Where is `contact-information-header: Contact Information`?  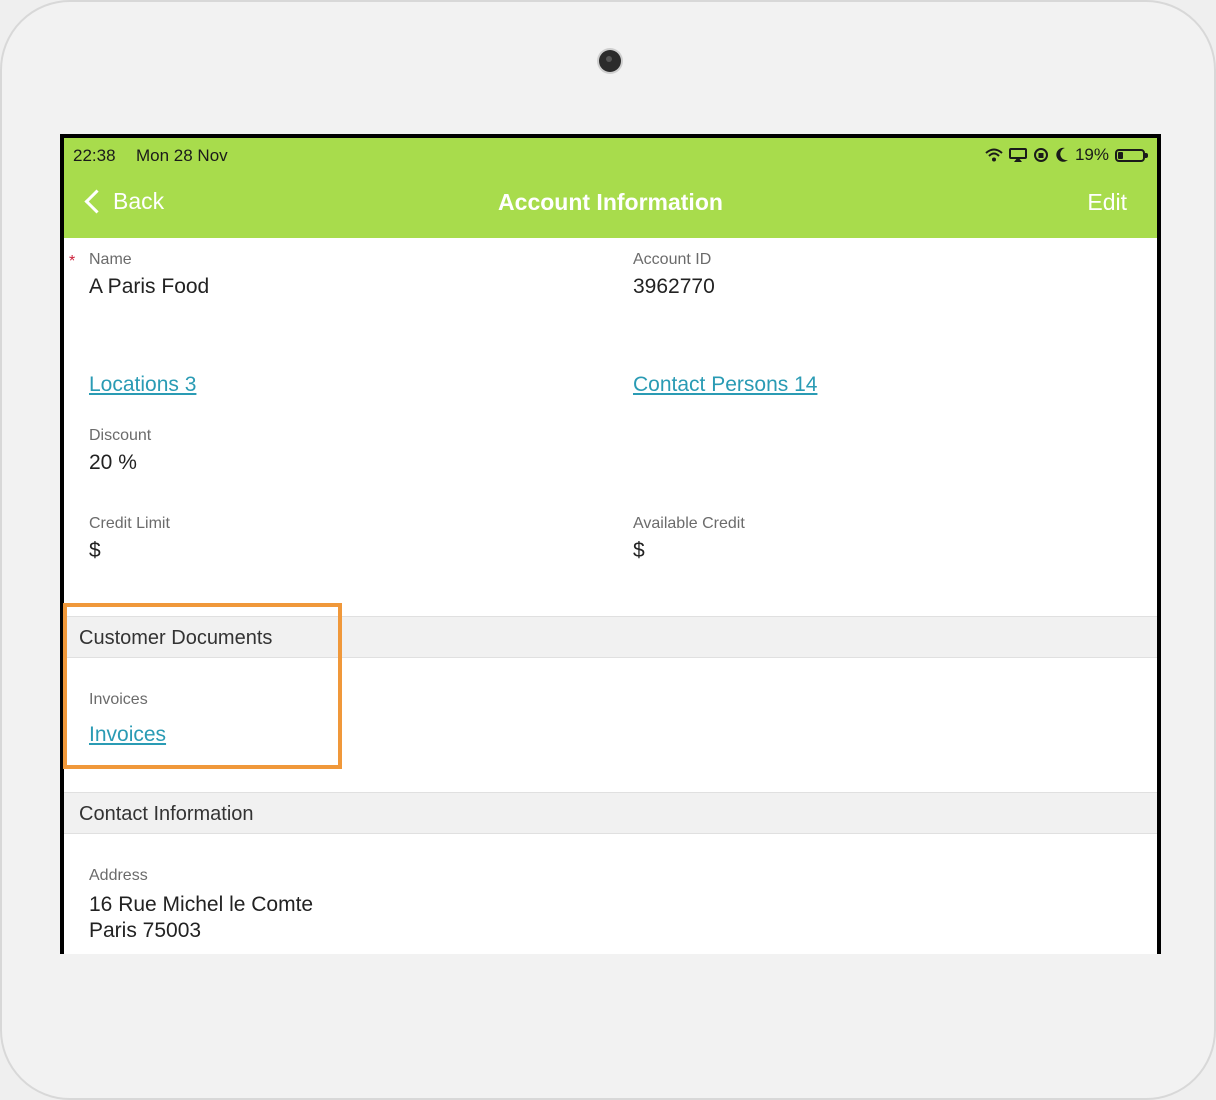 contact-information-header: Contact Information is located at coordinates (610, 813).